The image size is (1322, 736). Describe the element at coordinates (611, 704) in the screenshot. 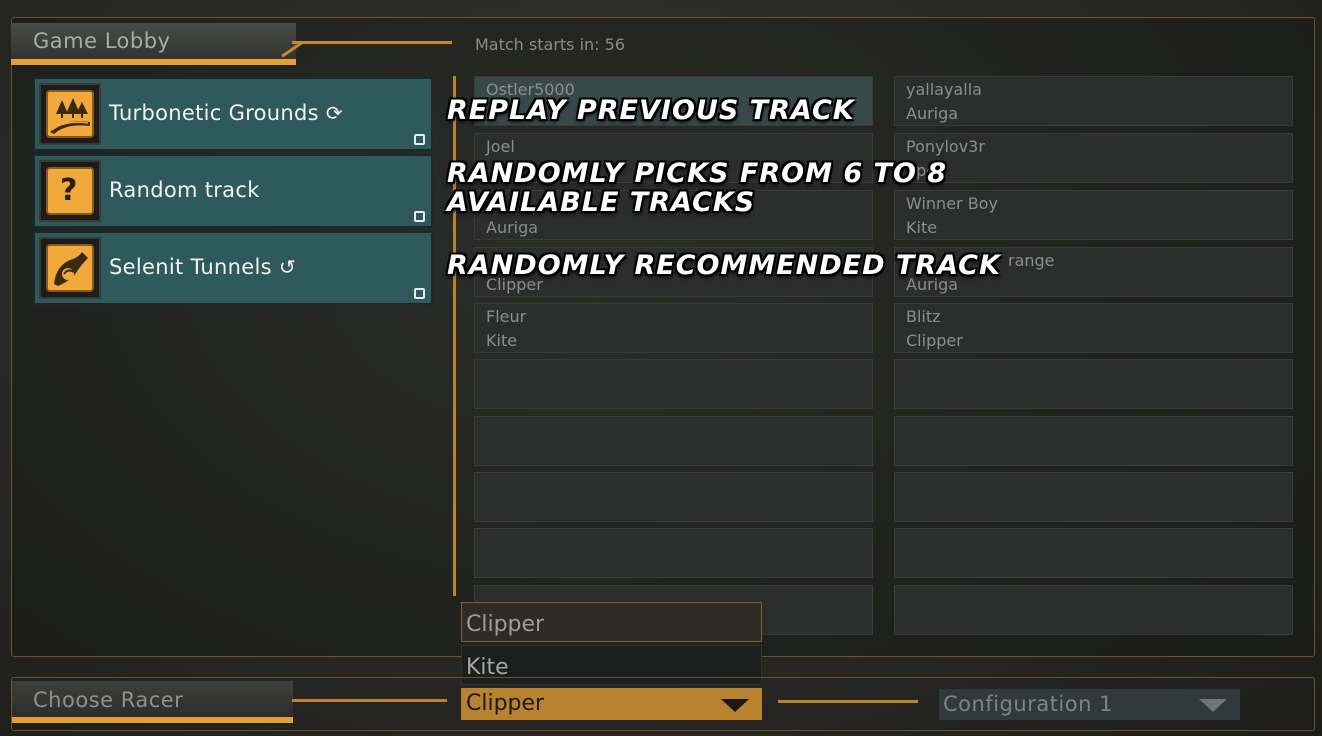

I see `racer-select: Clipper` at that location.